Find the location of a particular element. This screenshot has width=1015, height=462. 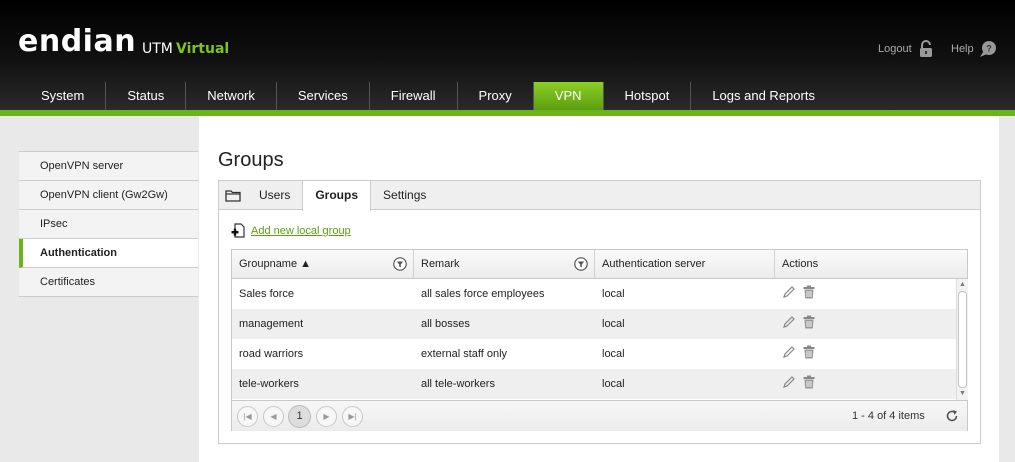

scroll-up-arrow: ▲ is located at coordinates (962, 285).